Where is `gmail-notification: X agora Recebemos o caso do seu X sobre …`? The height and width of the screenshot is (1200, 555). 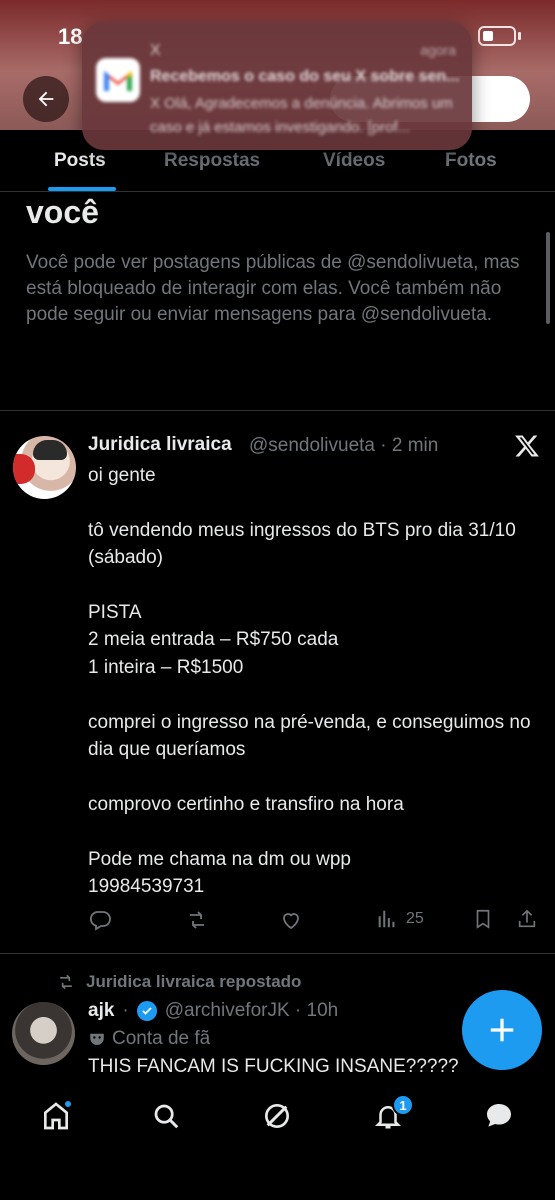
gmail-notification: X agora Recebemos o caso do seu X sobre … is located at coordinates (277, 86).